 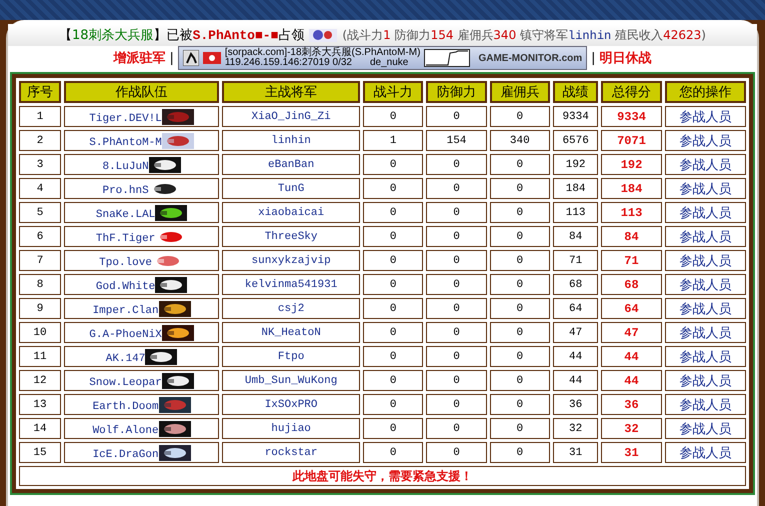 I want to click on column-header: 总得分, so click(x=631, y=92).